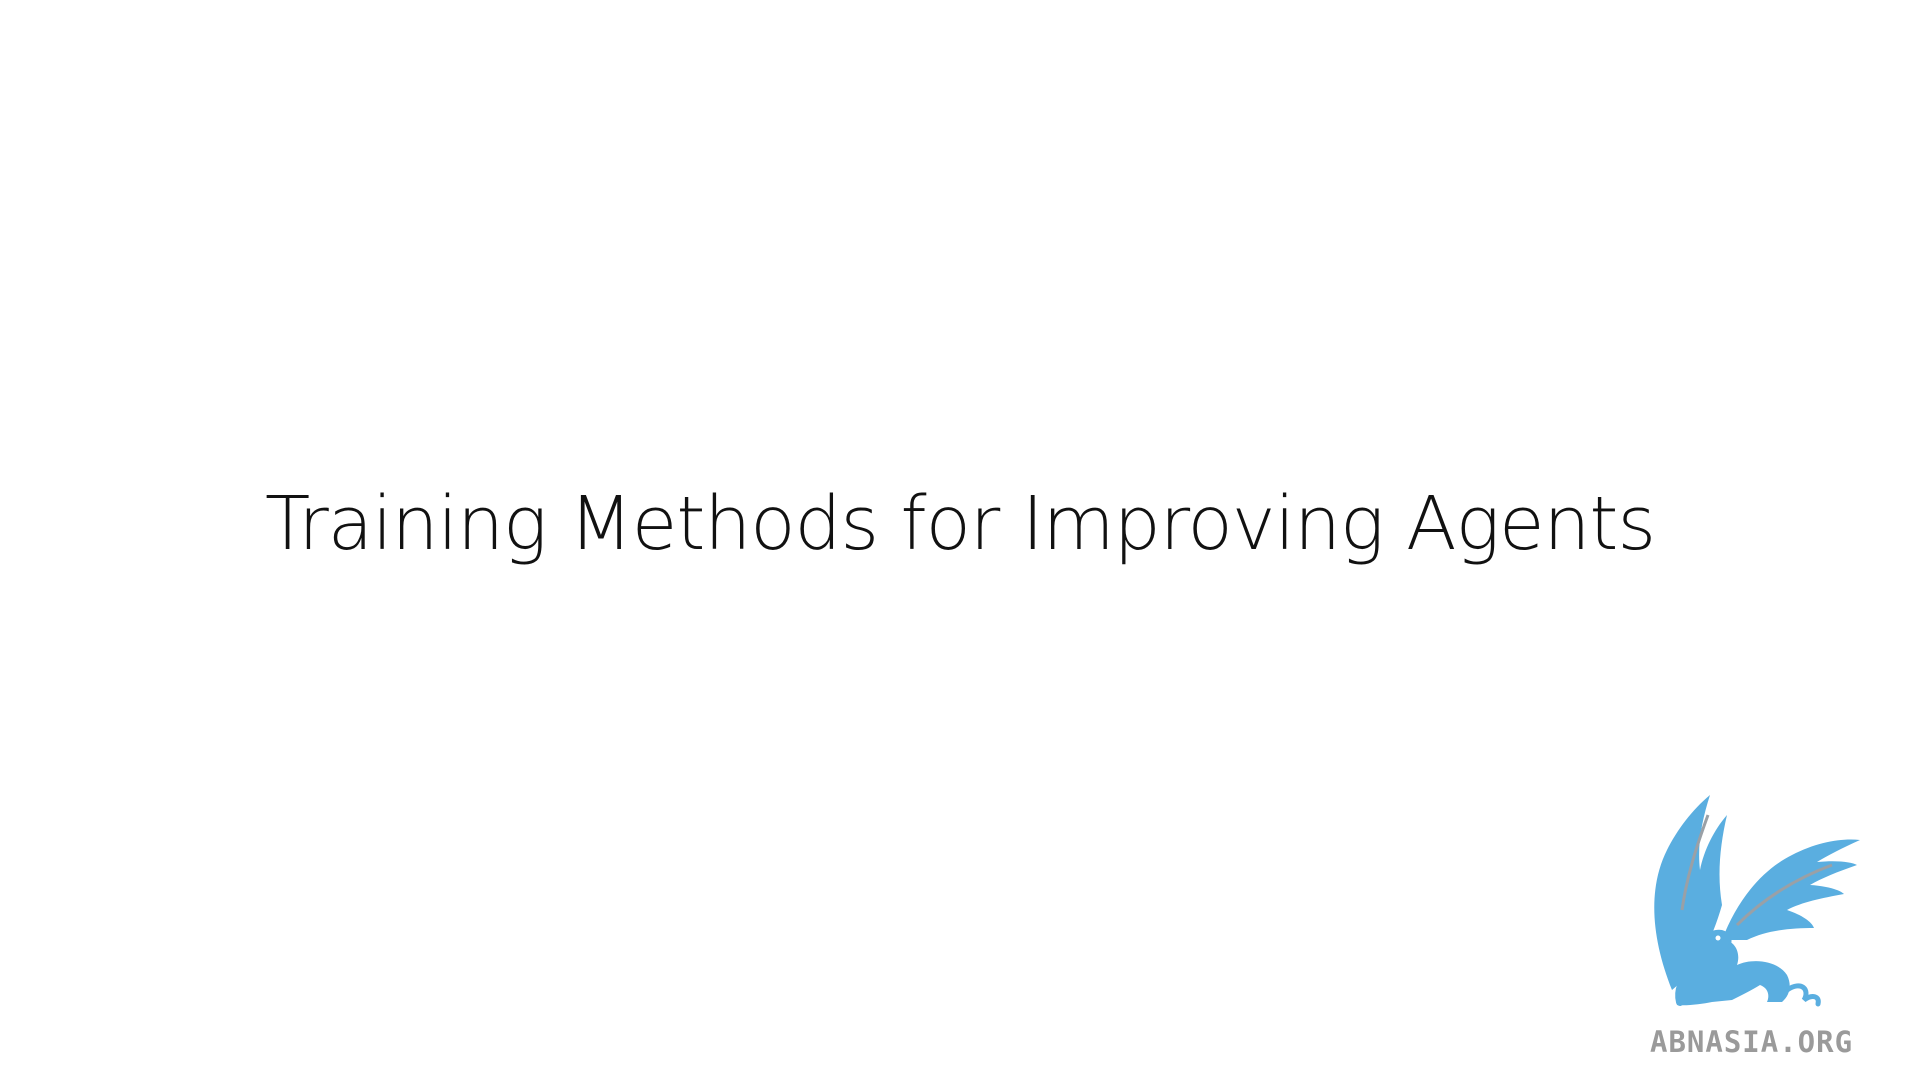  Describe the element at coordinates (1752, 1042) in the screenshot. I see `logo-text: ABNASIA.ORG` at that location.